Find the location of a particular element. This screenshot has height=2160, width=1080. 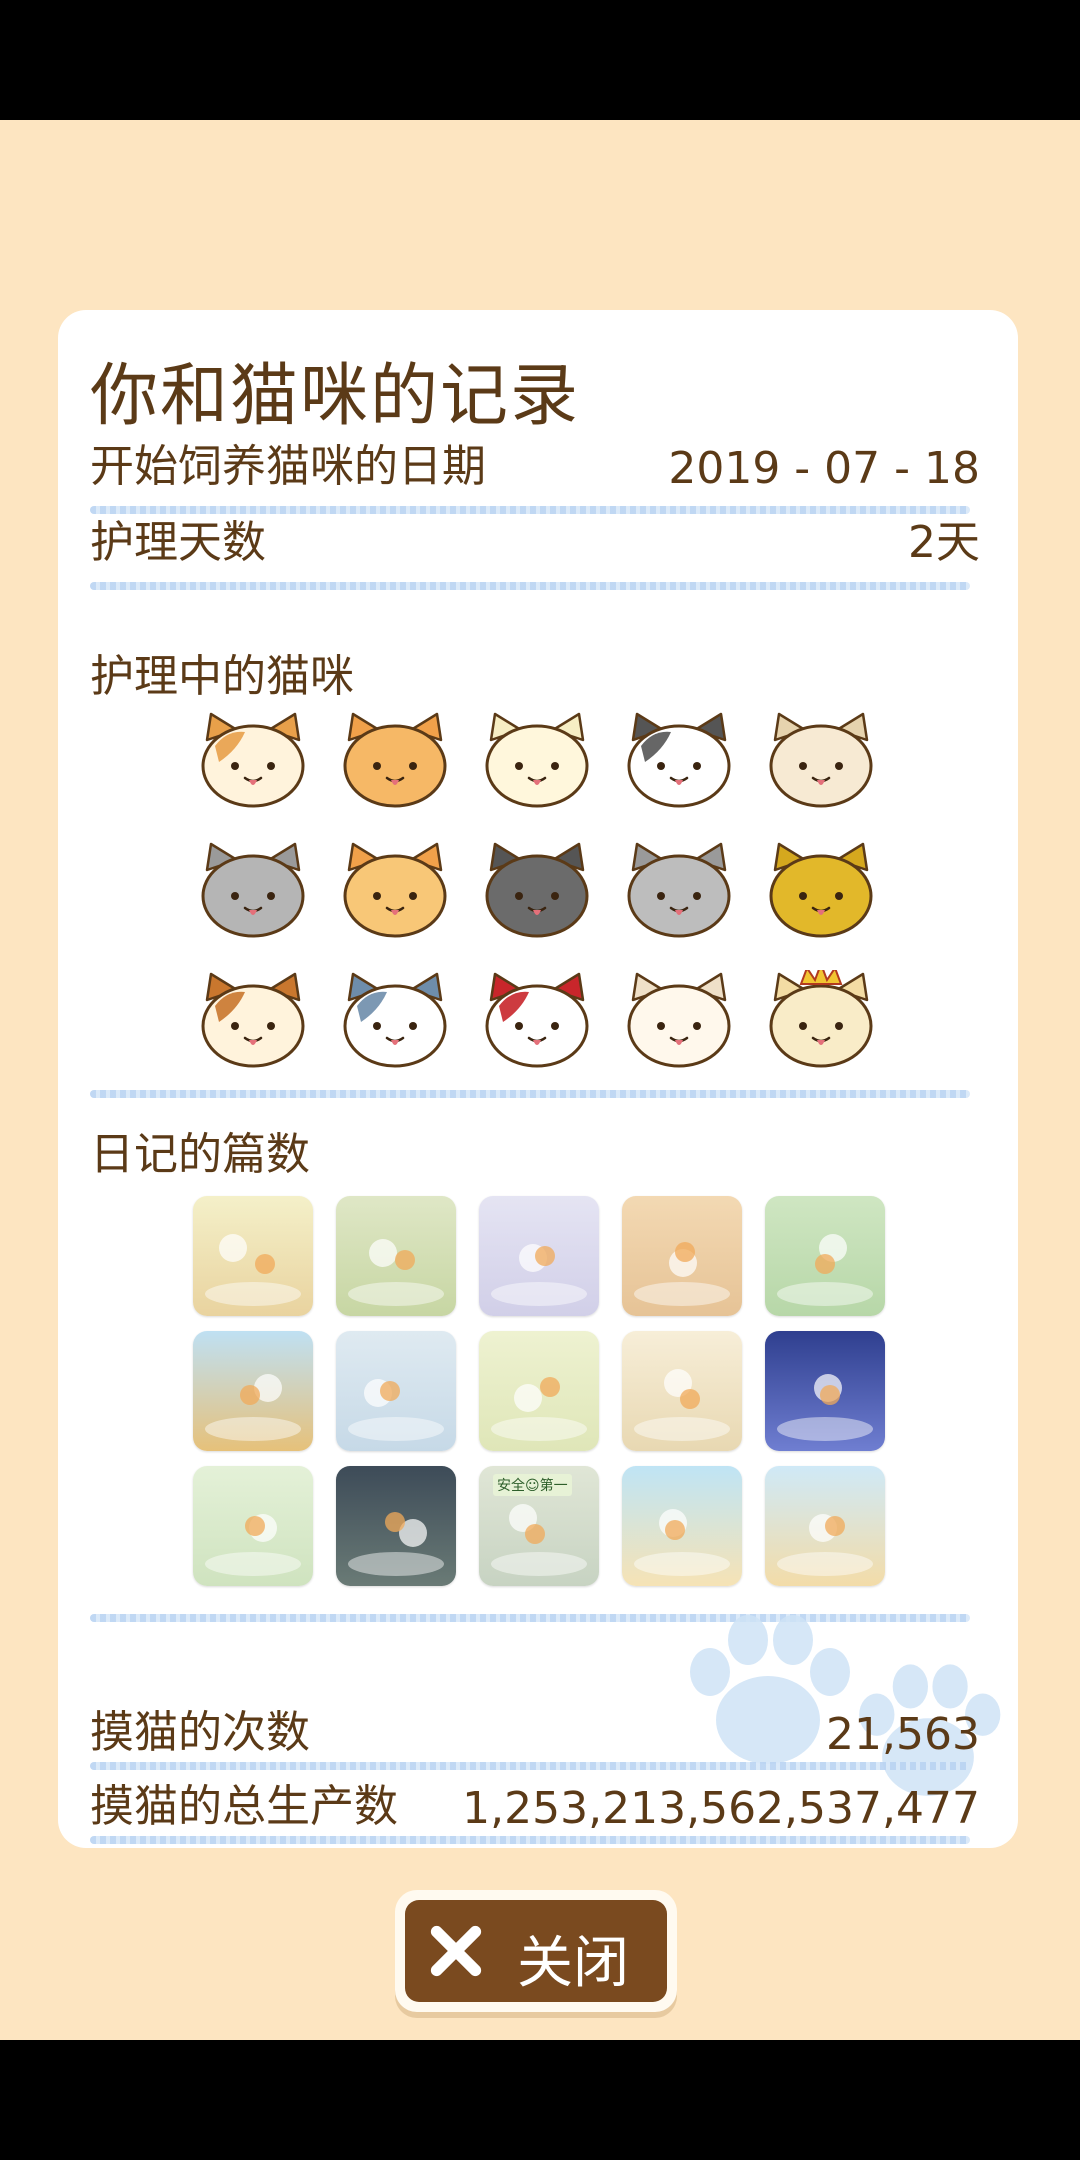

pet-count-value: 21,563 is located at coordinates (903, 1734).